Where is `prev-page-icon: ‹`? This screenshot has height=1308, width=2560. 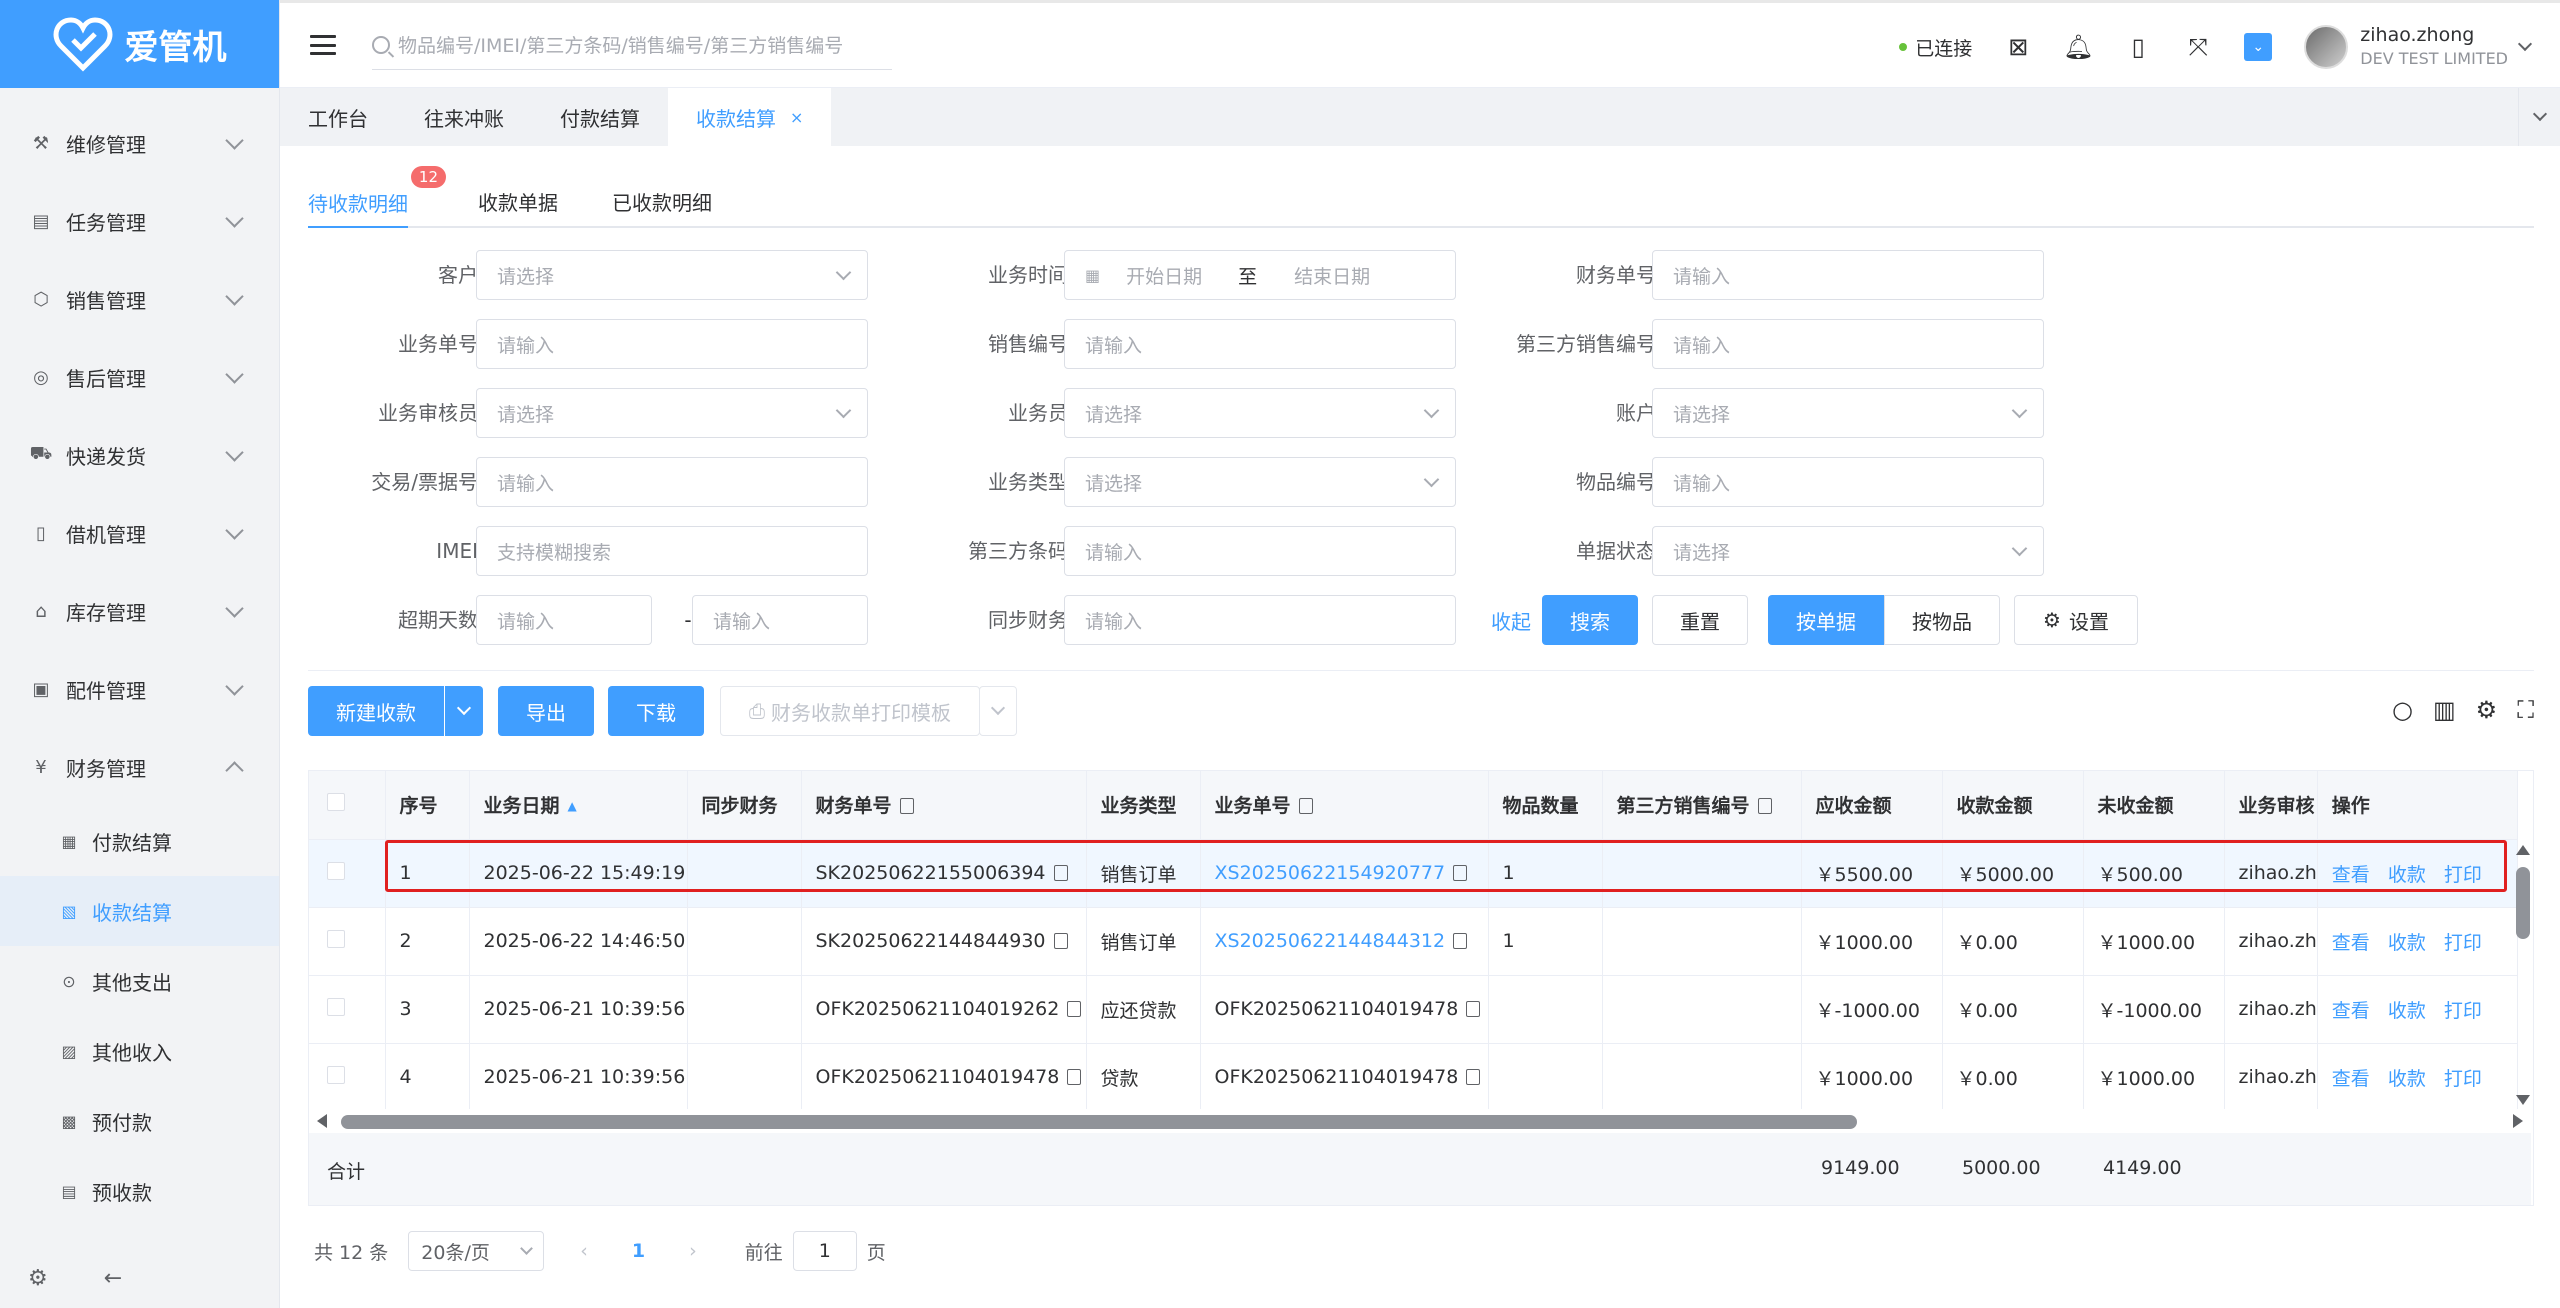
prev-page-icon: ‹ is located at coordinates (584, 1251).